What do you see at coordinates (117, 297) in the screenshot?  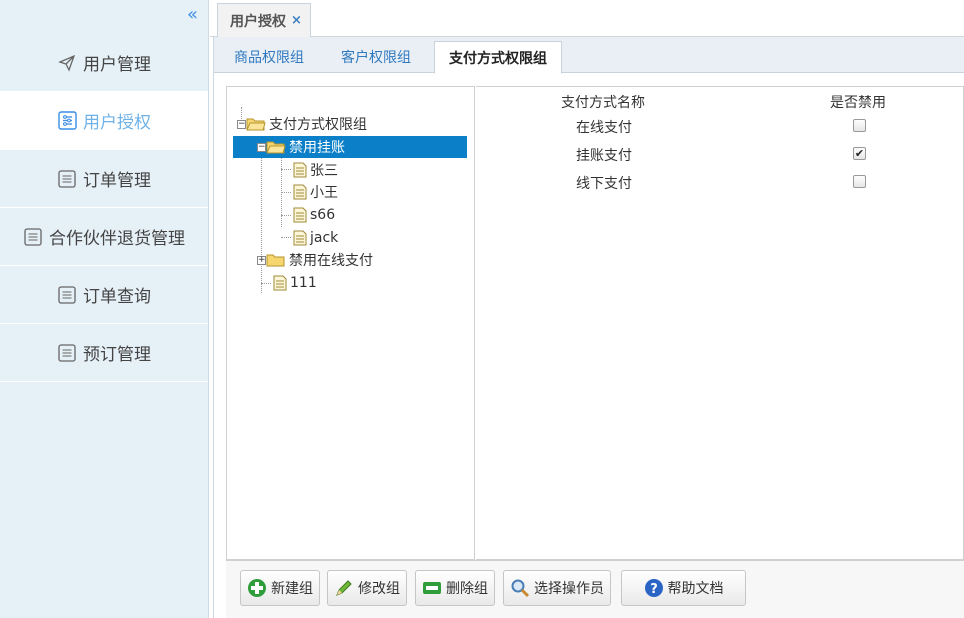 I see `sidebar-item-label: 订单查询` at bounding box center [117, 297].